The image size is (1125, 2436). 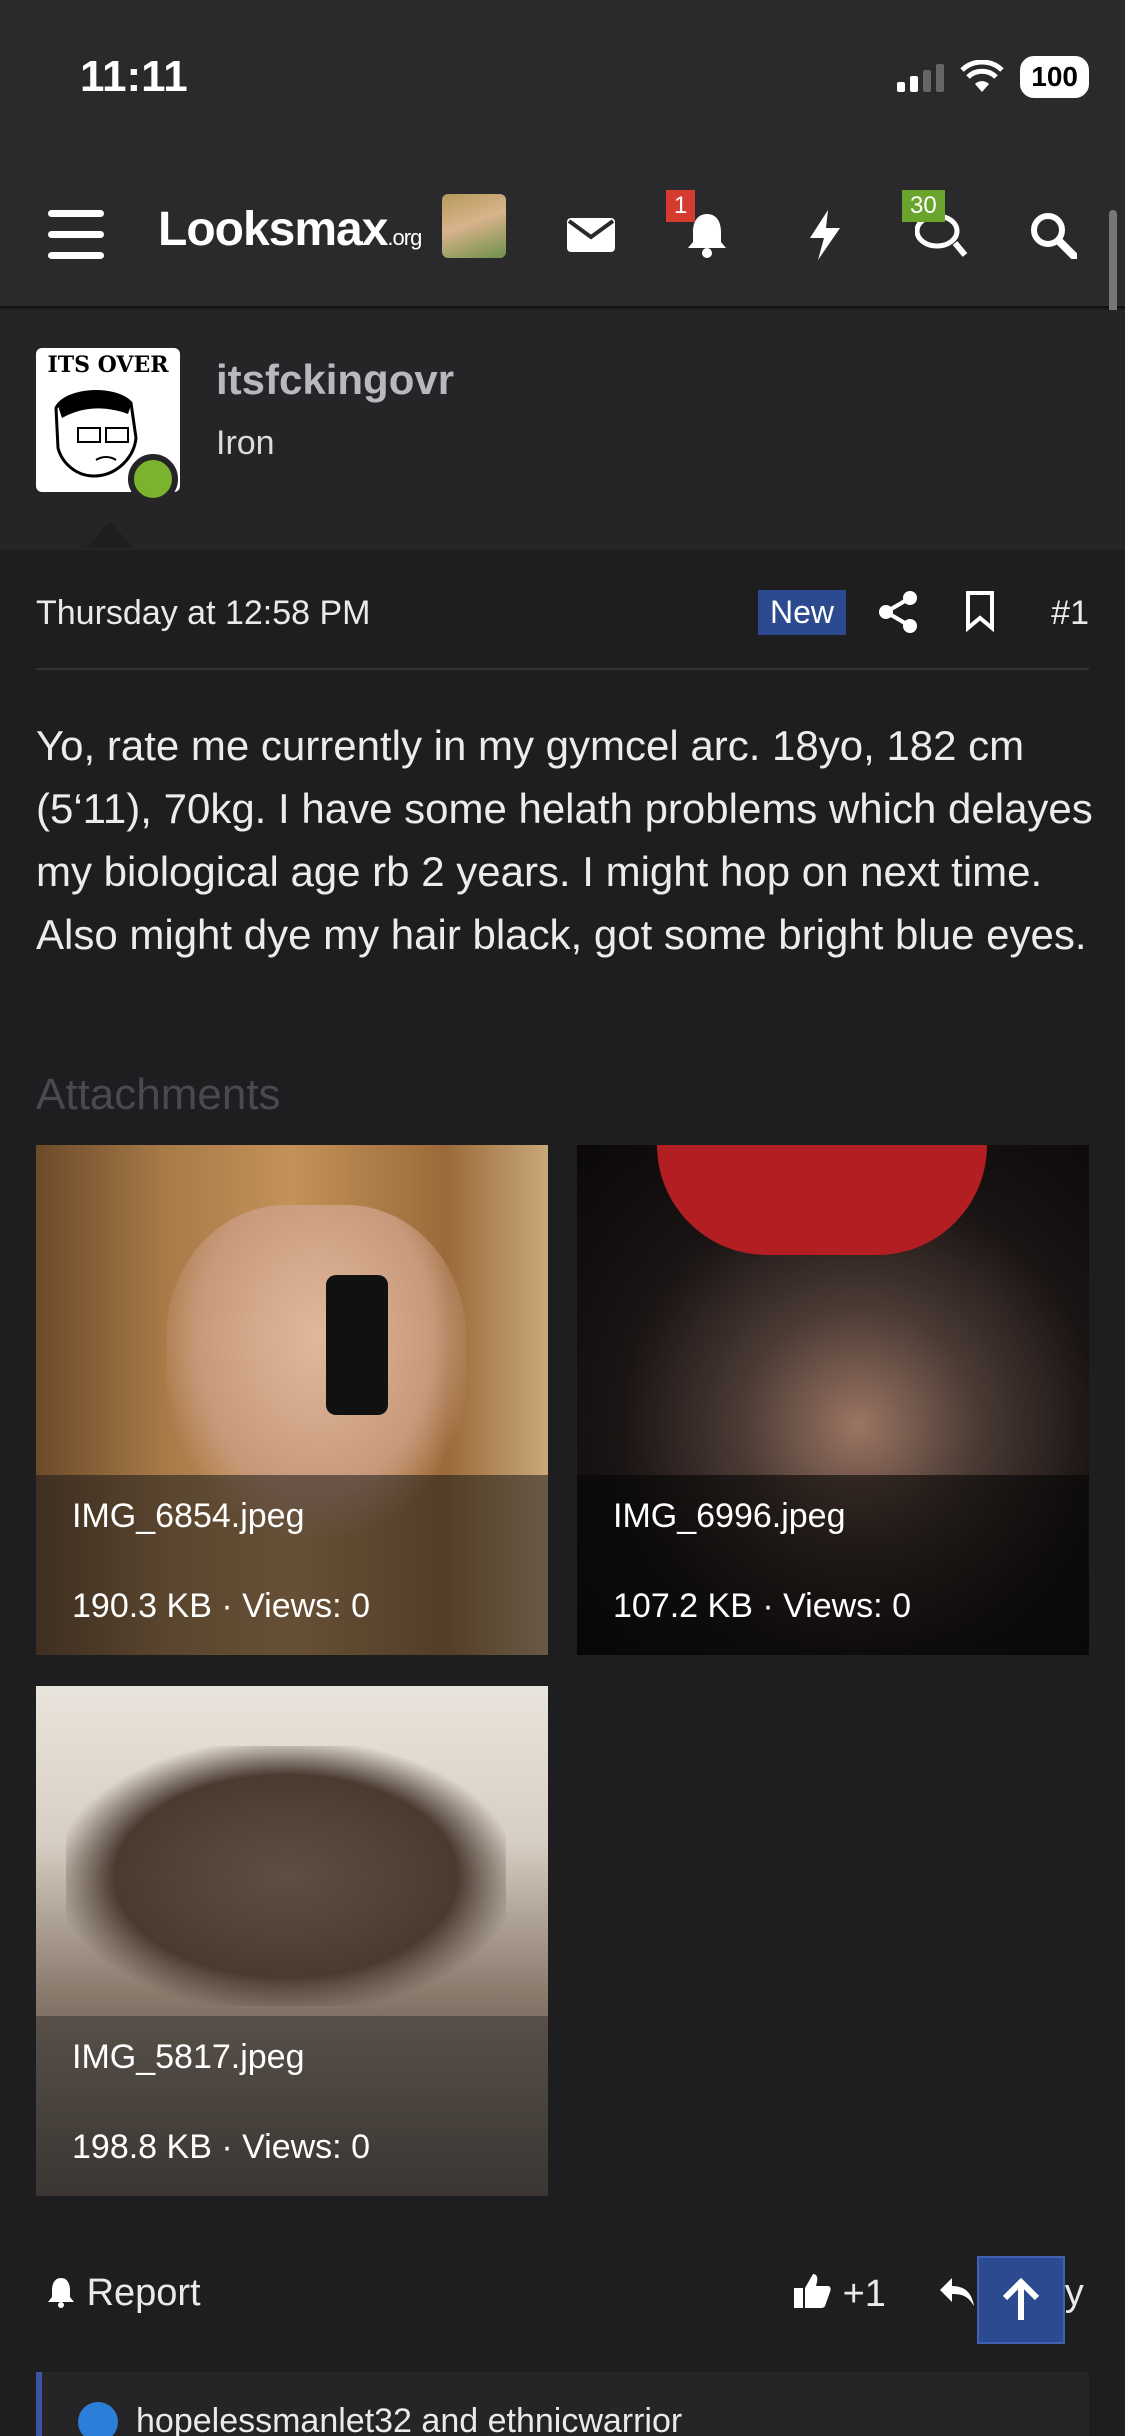 What do you see at coordinates (903, 615) in the screenshot?
I see `share-icon` at bounding box center [903, 615].